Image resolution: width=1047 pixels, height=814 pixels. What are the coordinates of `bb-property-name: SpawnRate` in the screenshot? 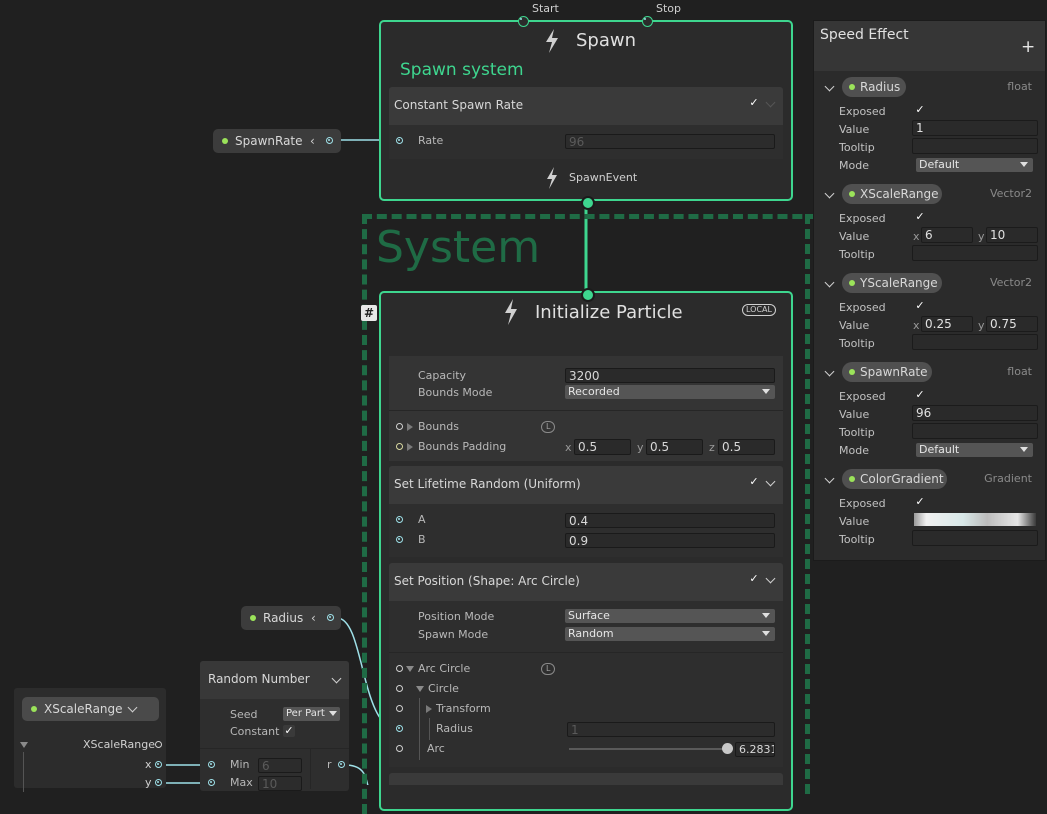 It's located at (894, 372).